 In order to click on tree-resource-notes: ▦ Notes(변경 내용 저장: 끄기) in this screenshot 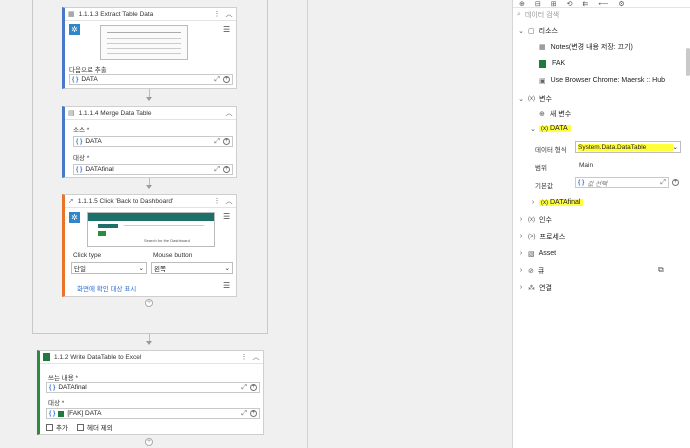, I will do `click(586, 46)`.